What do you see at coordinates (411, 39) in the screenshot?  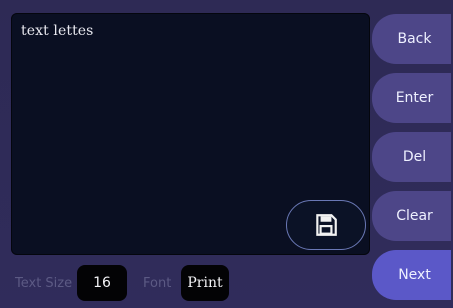 I see `back-button: Back` at bounding box center [411, 39].